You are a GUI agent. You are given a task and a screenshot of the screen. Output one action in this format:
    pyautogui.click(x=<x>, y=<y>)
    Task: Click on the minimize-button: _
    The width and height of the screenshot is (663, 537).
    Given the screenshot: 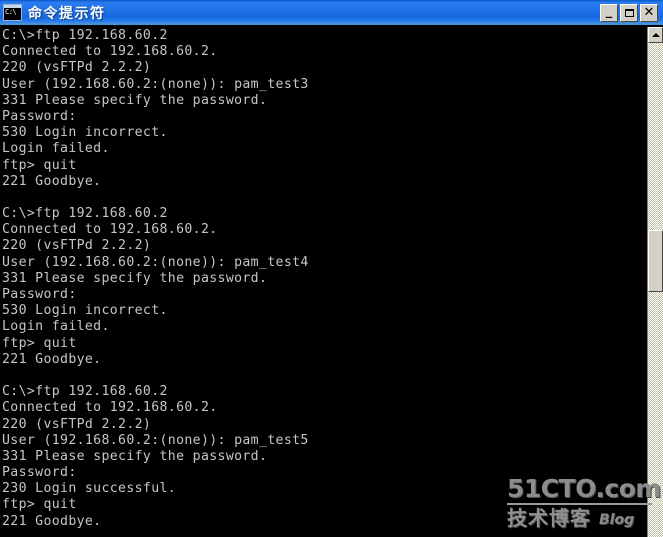 What is the action you would take?
    pyautogui.click(x=609, y=12)
    